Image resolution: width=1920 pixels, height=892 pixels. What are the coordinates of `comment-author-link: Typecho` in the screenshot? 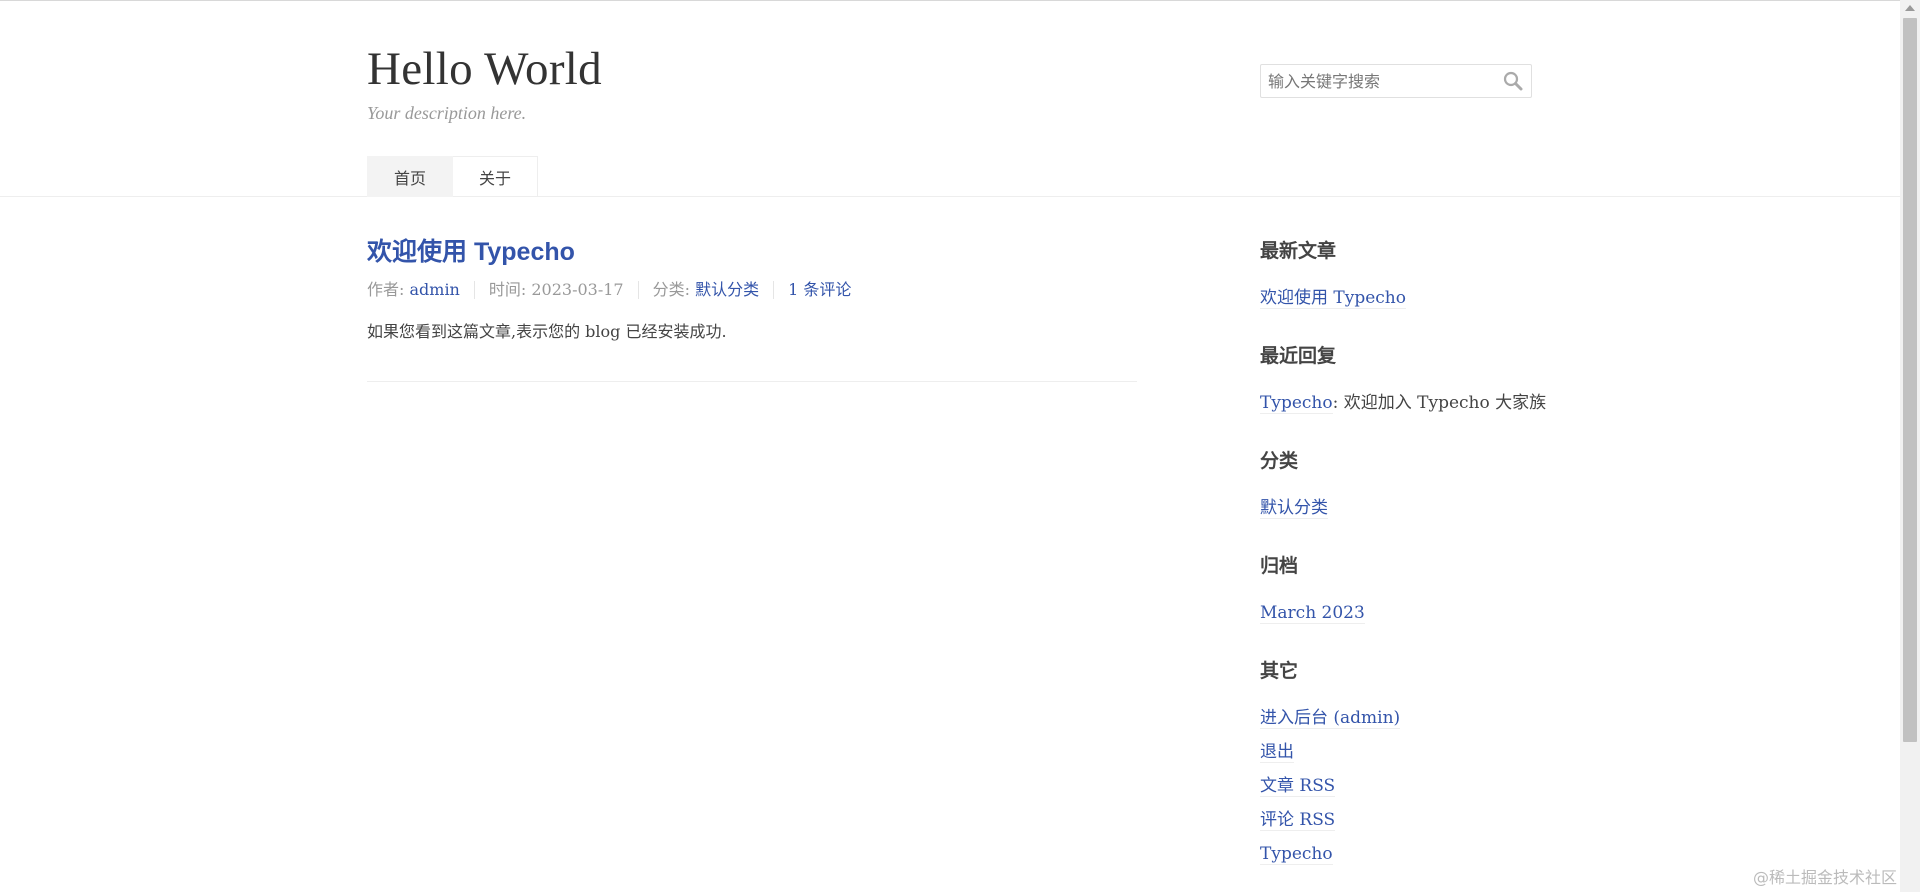 It's located at (1296, 403).